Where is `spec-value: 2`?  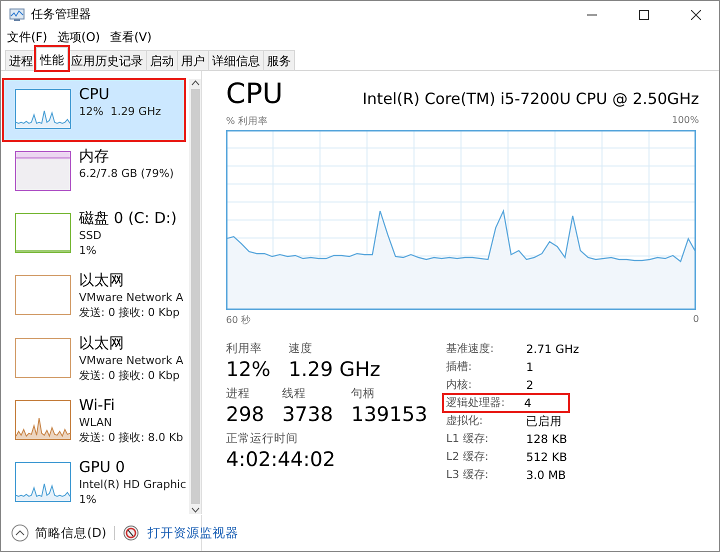
spec-value: 2 is located at coordinates (530, 385).